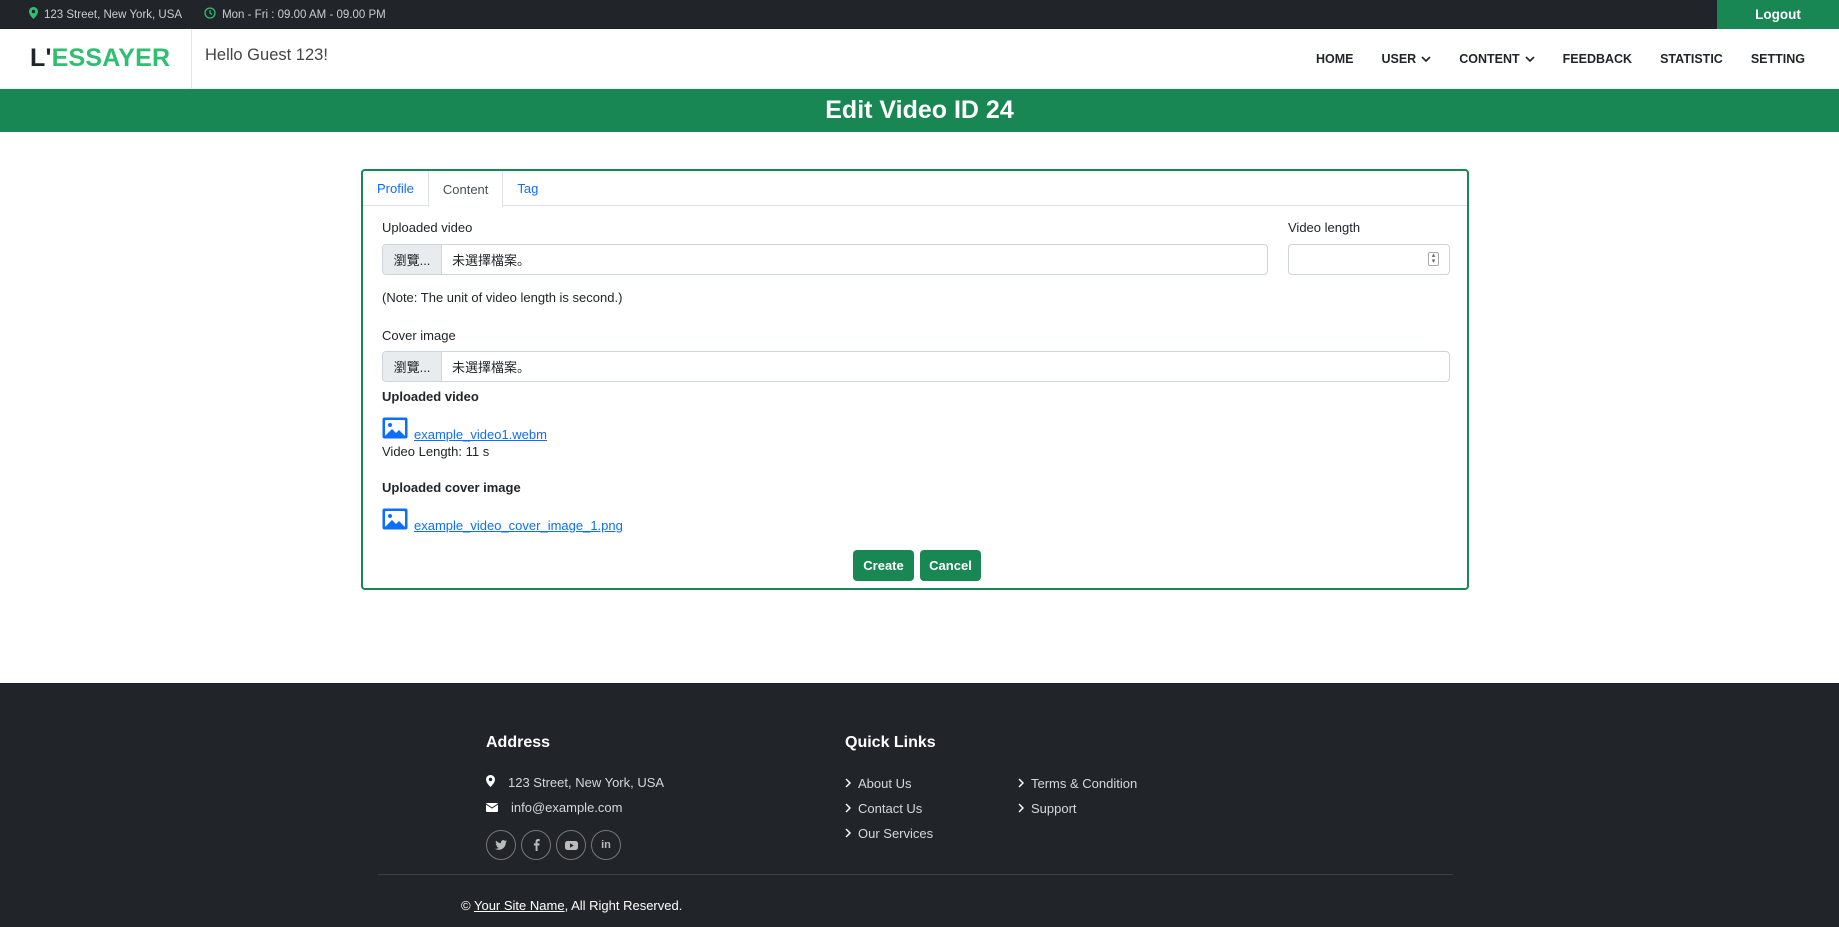 Image resolution: width=1839 pixels, height=927 pixels. Describe the element at coordinates (536, 845) in the screenshot. I see `facebook-icon` at that location.